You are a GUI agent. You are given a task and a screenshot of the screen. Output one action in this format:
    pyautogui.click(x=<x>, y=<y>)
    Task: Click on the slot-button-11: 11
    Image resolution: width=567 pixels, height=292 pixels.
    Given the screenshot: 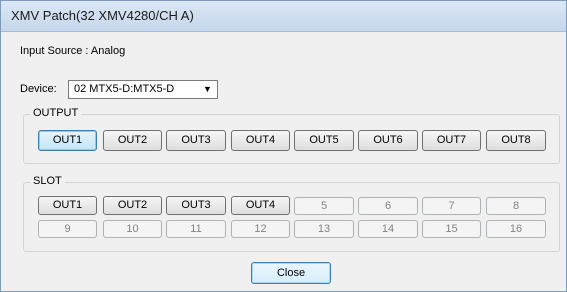 What is the action you would take?
    pyautogui.click(x=196, y=229)
    